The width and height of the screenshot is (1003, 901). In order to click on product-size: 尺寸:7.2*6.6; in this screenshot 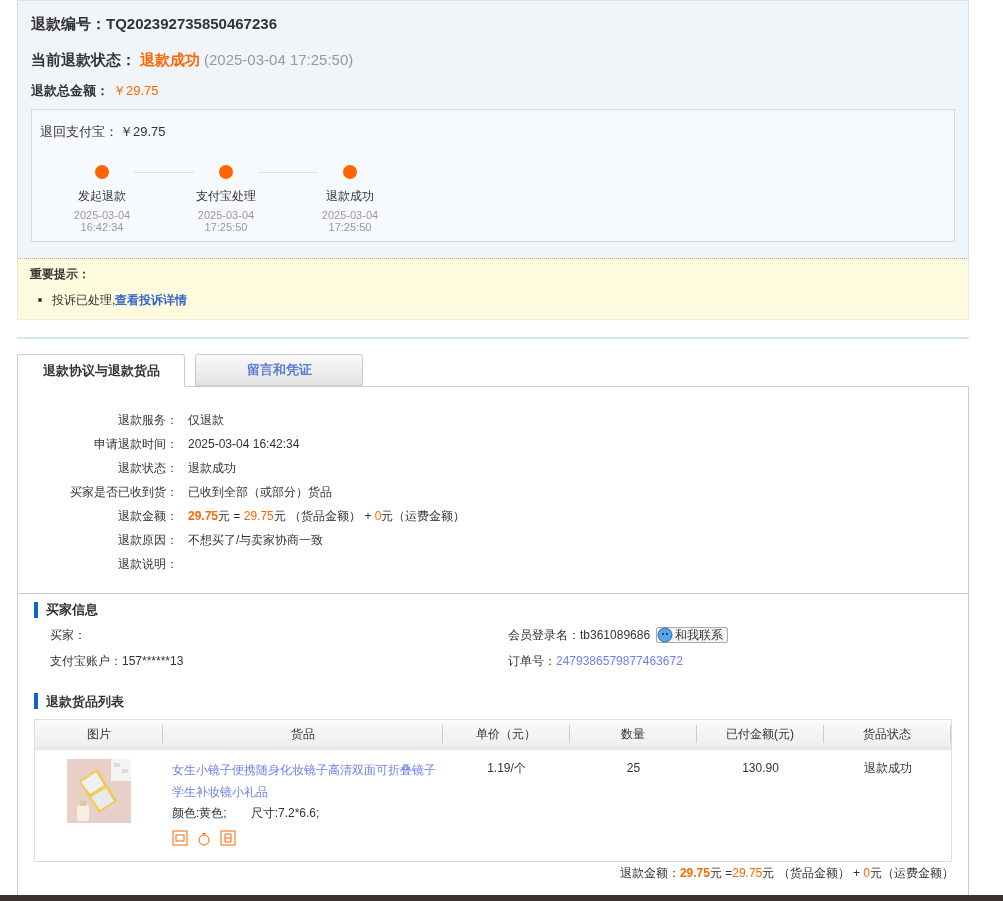, I will do `click(285, 813)`.